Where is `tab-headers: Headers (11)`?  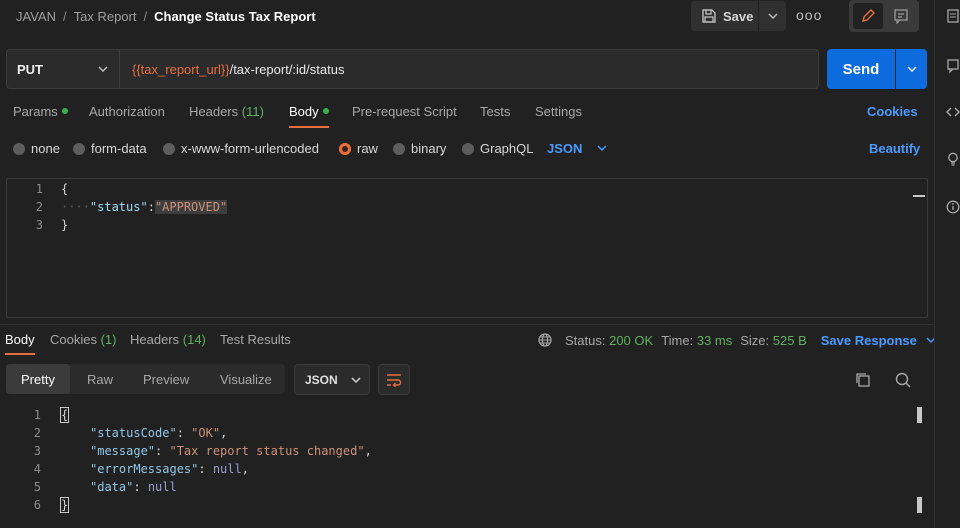
tab-headers: Headers (11) is located at coordinates (226, 111).